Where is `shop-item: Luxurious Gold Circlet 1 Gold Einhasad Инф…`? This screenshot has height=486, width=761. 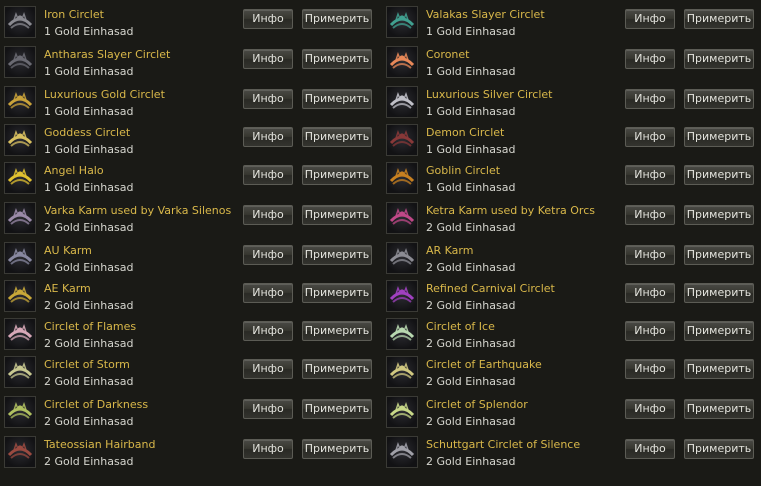
shop-item: Luxurious Gold Circlet 1 Gold Einhasad Инф… is located at coordinates (190, 104).